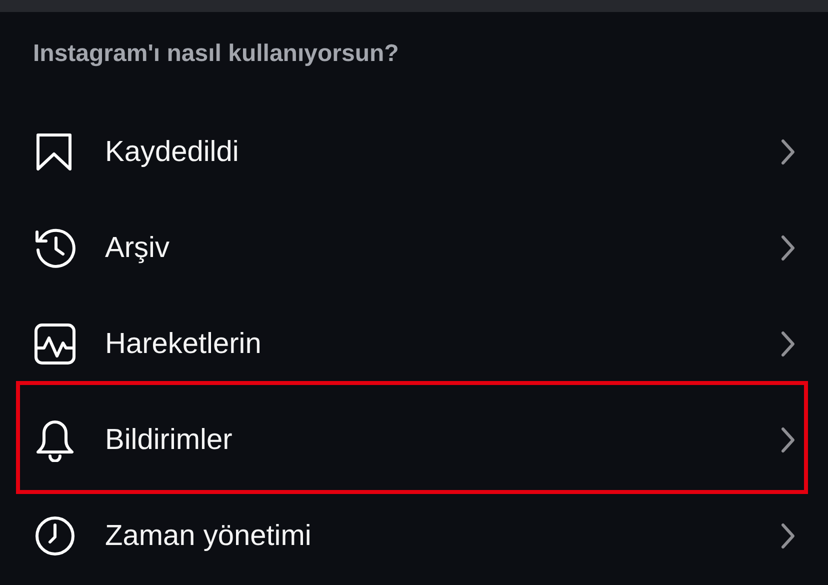  What do you see at coordinates (55, 536) in the screenshot?
I see `clock-icon` at bounding box center [55, 536].